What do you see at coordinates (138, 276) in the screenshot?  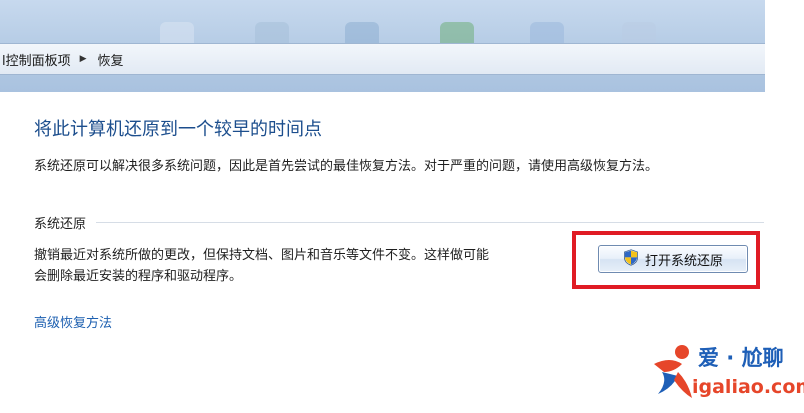 I see `system-restore-description-line: 会删除最近安装的程序和驱动程序。` at bounding box center [138, 276].